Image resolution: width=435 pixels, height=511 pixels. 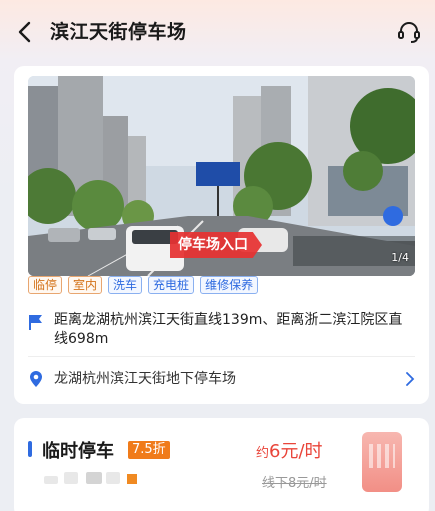 I want to click on location-pin-icon, so click(x=36, y=379).